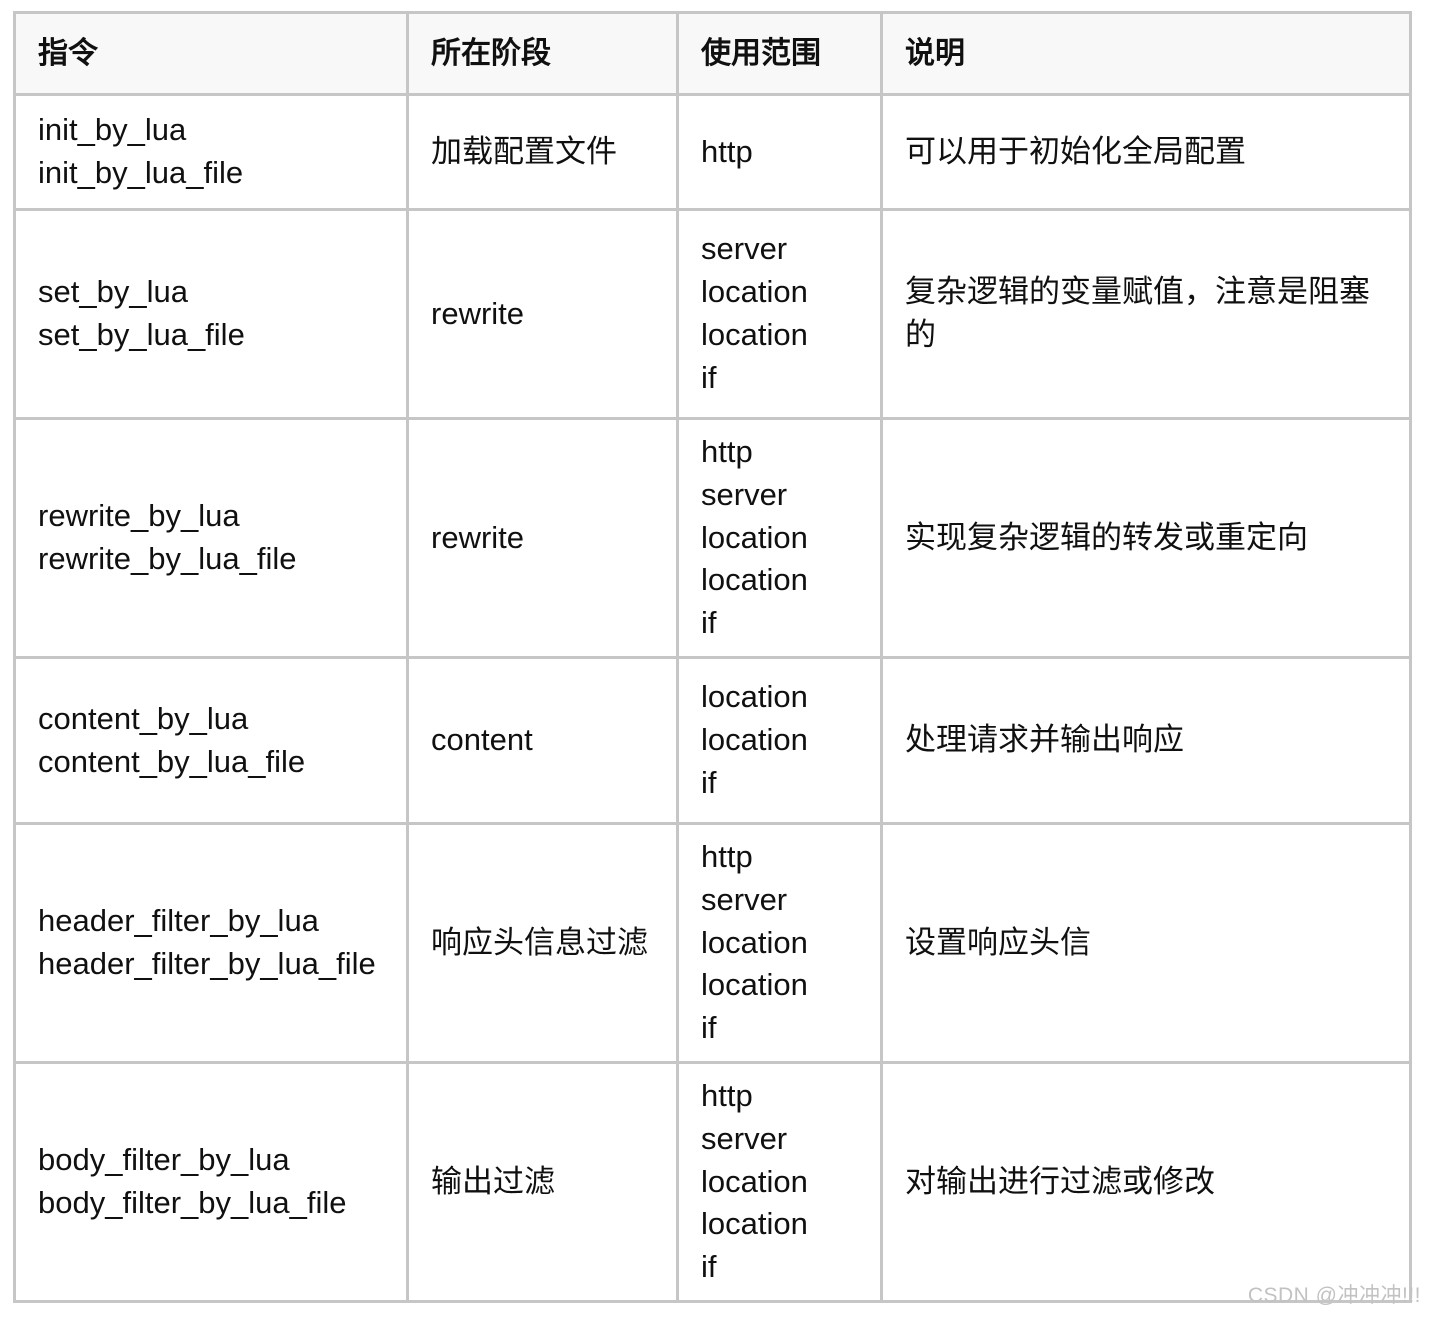 The width and height of the screenshot is (1429, 1319). Describe the element at coordinates (1146, 152) in the screenshot. I see `cell-description: 可以用于初始化全局配置` at that location.